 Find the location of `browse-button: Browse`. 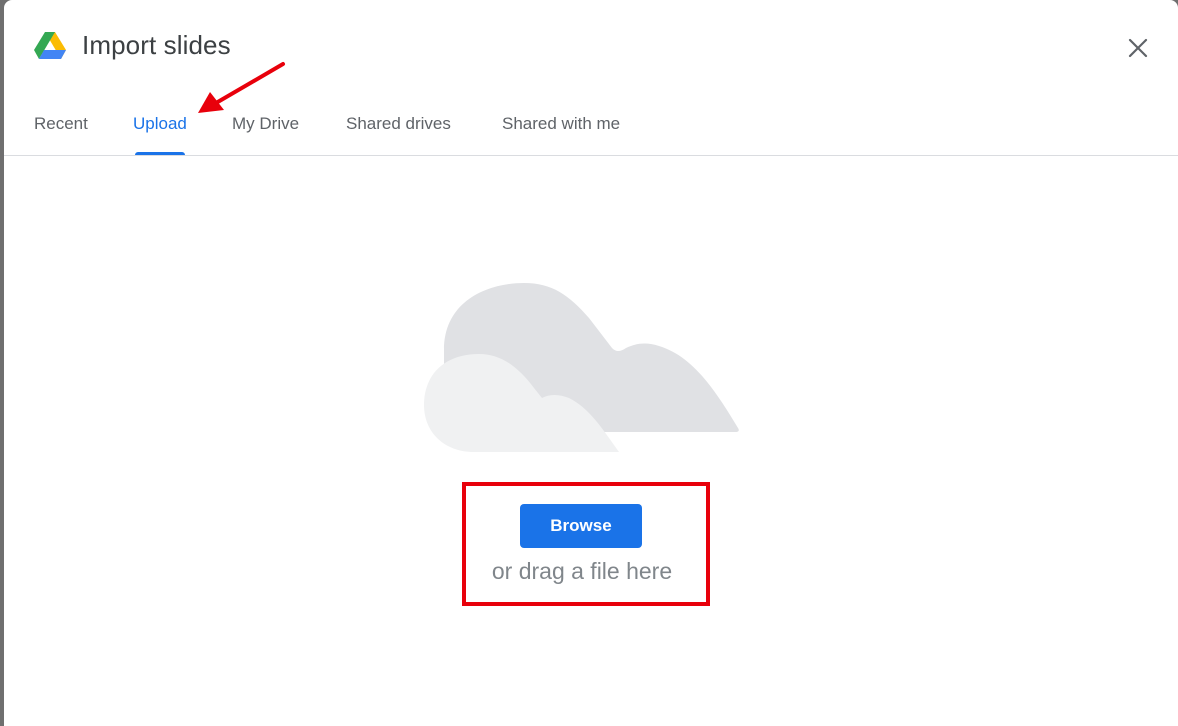

browse-button: Browse is located at coordinates (581, 526).